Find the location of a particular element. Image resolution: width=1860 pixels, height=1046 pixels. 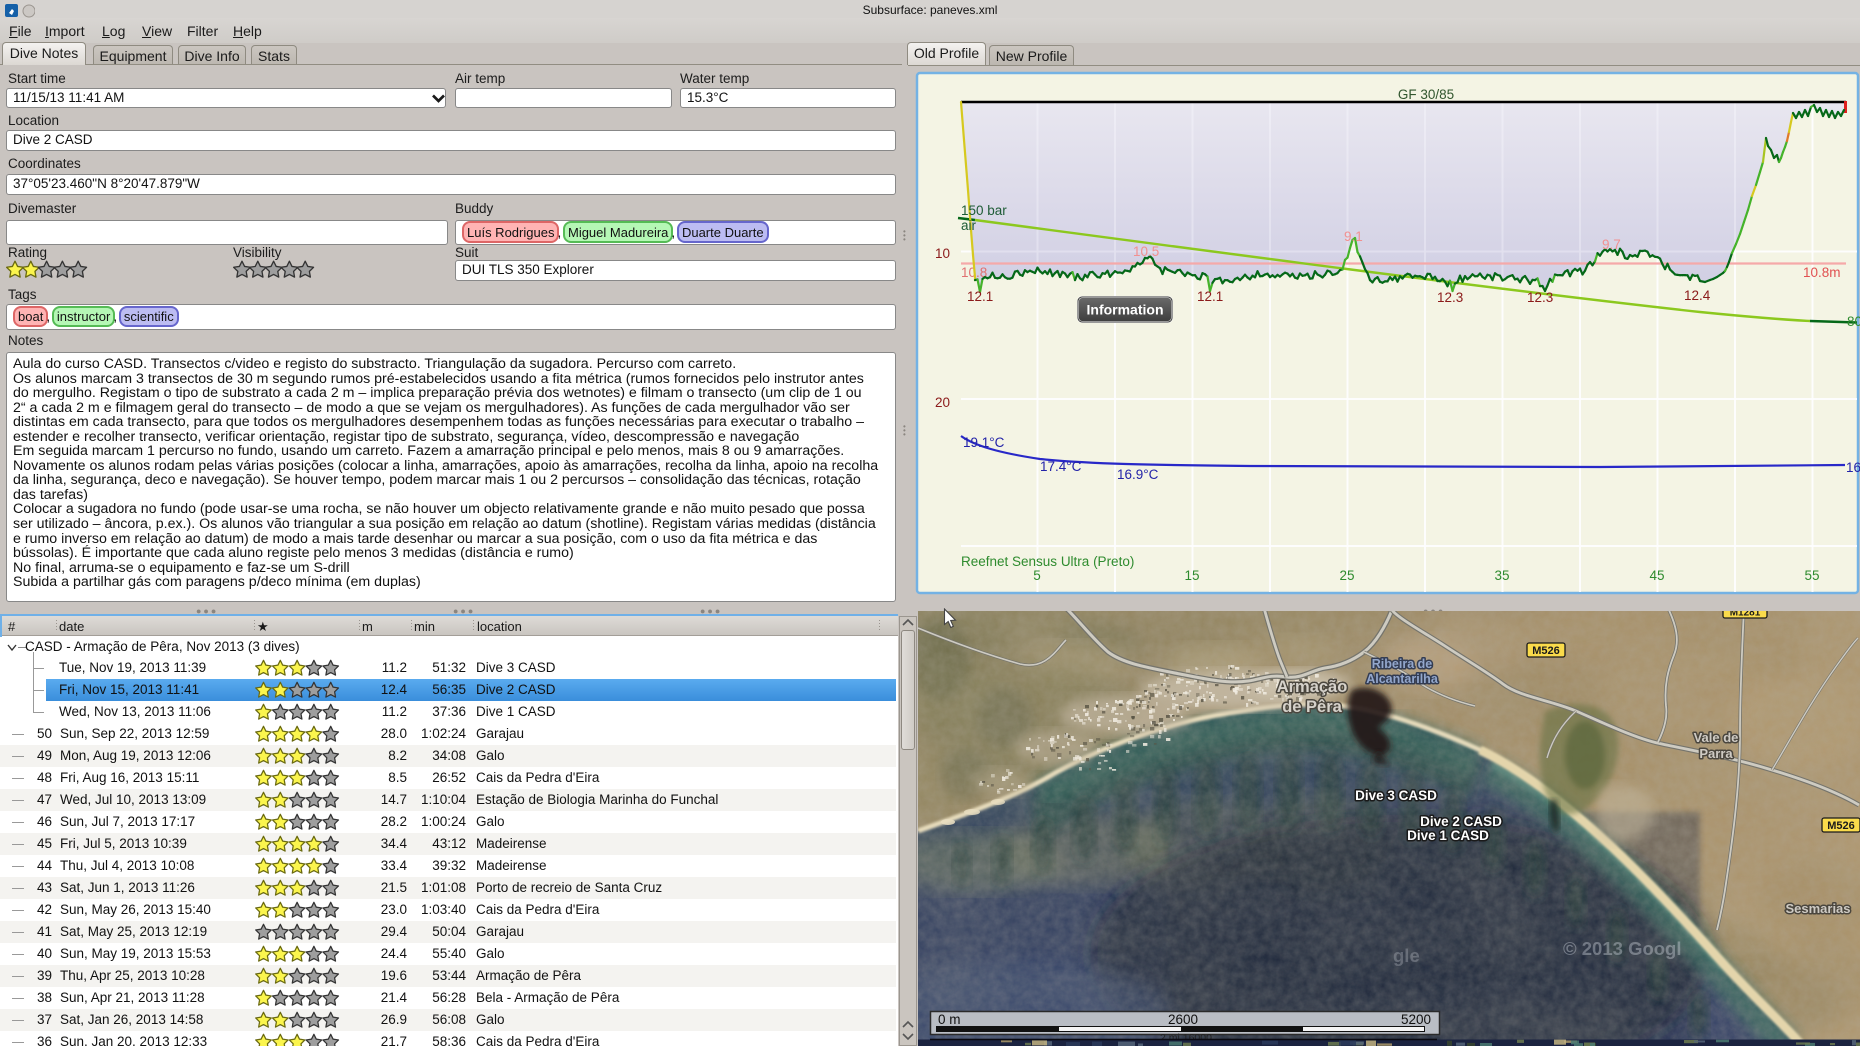

svg-text: 35 is located at coordinates (1501, 575).